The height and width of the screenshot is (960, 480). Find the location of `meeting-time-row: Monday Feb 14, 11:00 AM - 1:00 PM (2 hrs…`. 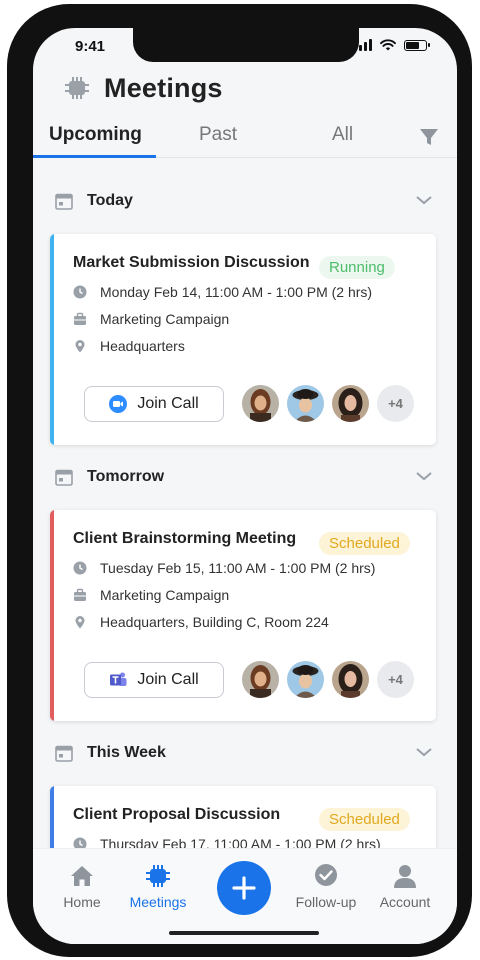

meeting-time-row: Monday Feb 14, 11:00 AM - 1:00 PM (2 hrs… is located at coordinates (222, 292).